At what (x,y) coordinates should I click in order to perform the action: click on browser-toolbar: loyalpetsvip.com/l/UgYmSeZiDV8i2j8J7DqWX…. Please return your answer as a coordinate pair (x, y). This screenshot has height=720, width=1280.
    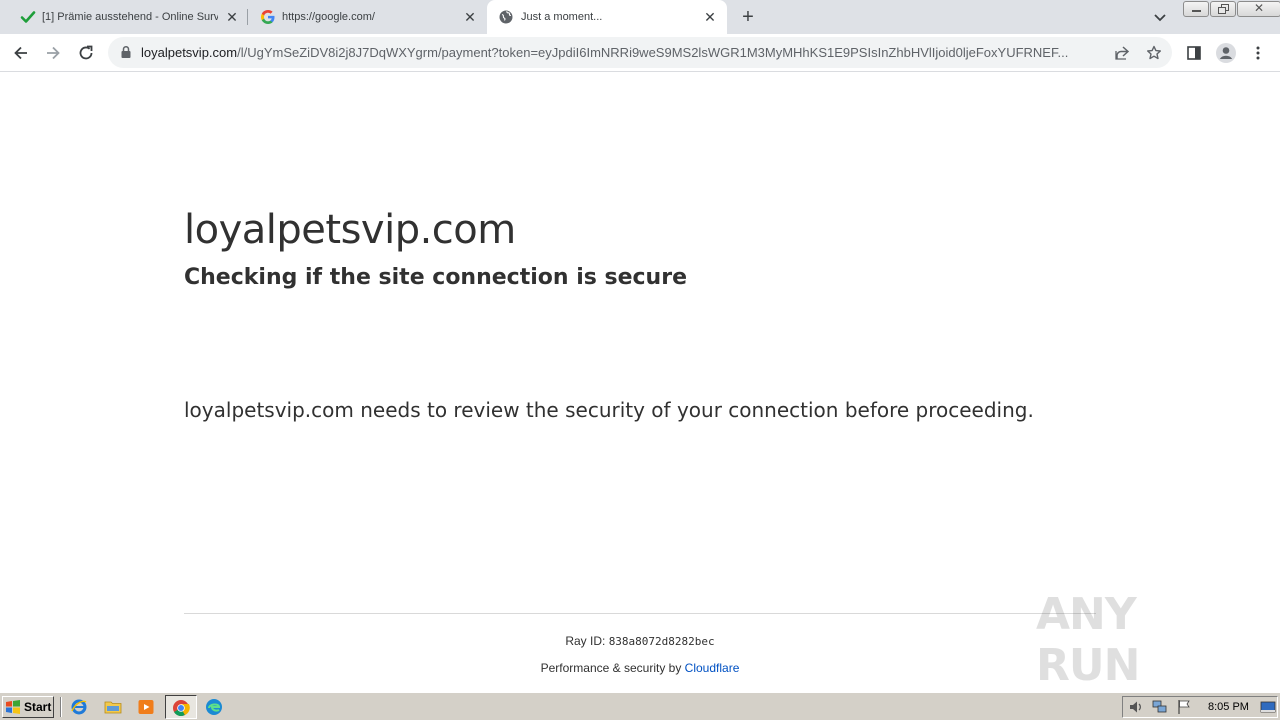
    Looking at the image, I should click on (640, 53).